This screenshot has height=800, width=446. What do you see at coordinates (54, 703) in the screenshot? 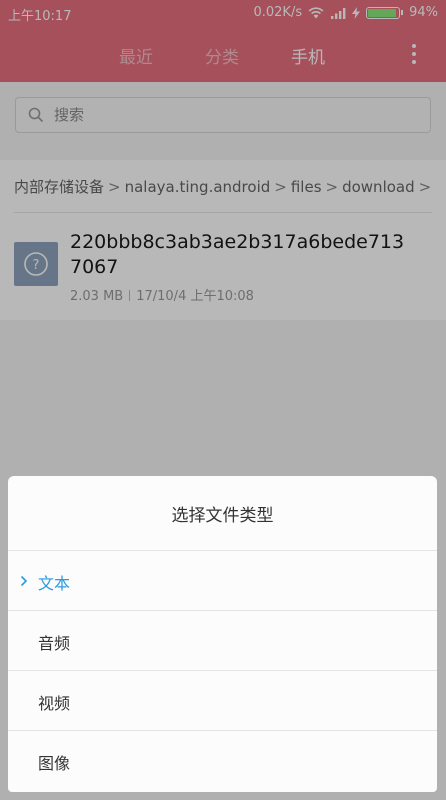
I see `option-label: 视频` at bounding box center [54, 703].